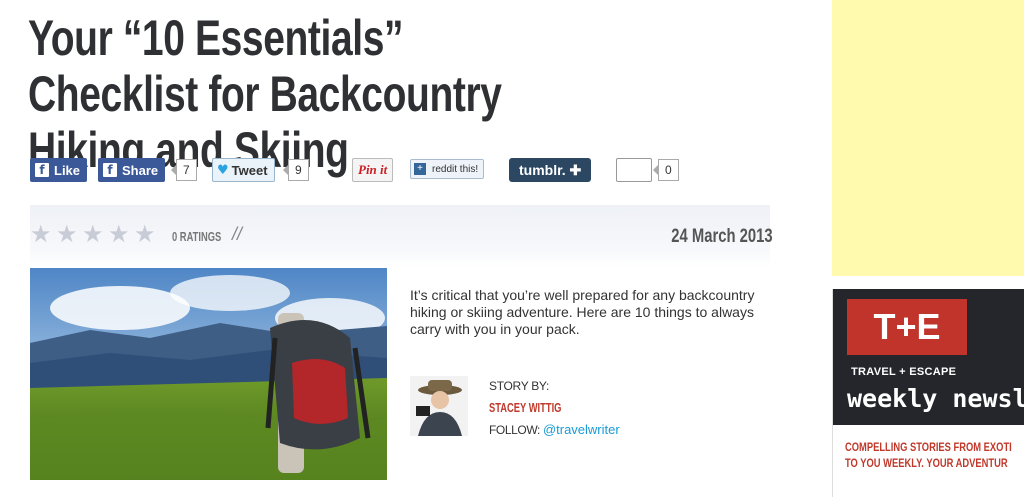 This screenshot has height=497, width=1024. What do you see at coordinates (439, 406) in the screenshot?
I see `author-avatar` at bounding box center [439, 406].